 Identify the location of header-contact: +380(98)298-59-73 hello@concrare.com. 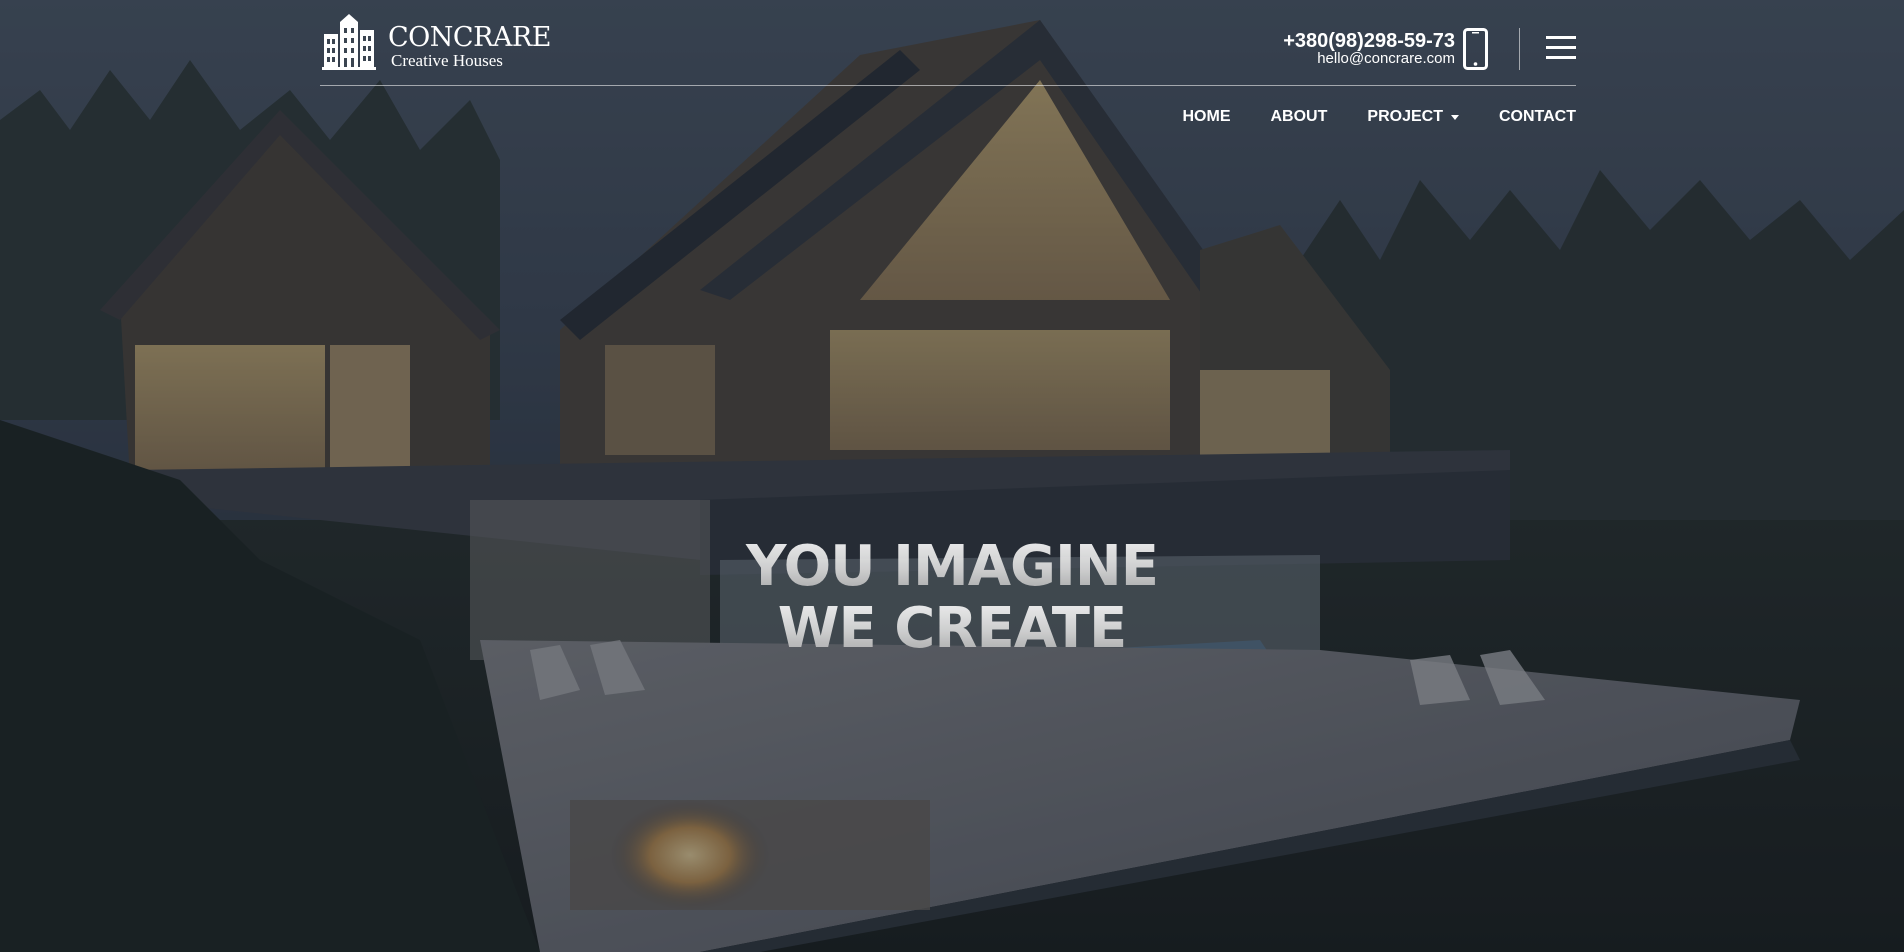
(1369, 48).